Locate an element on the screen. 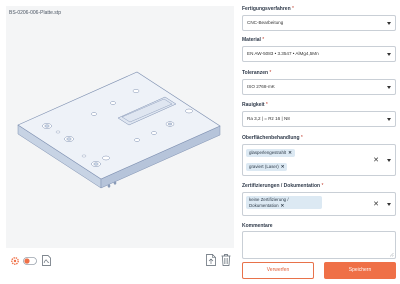 The image size is (400, 284). comments-label: Kommentare is located at coordinates (257, 226).